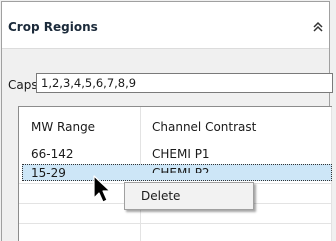 Image resolution: width=336 pixels, height=241 pixels. Describe the element at coordinates (23, 85) in the screenshot. I see `caps-label: Caps` at that location.